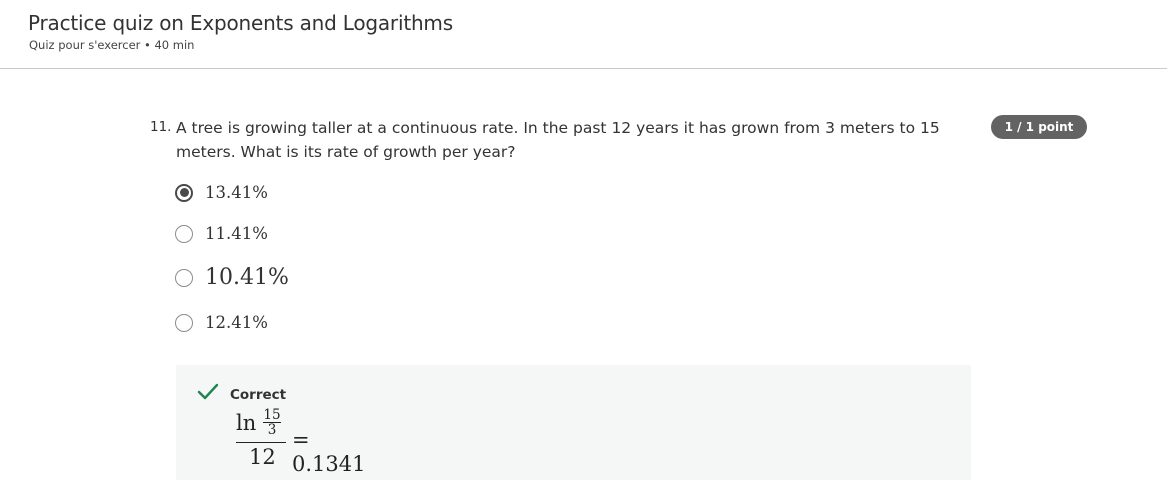 This screenshot has width=1167, height=500. I want to click on formula-ln: ln, so click(246, 423).